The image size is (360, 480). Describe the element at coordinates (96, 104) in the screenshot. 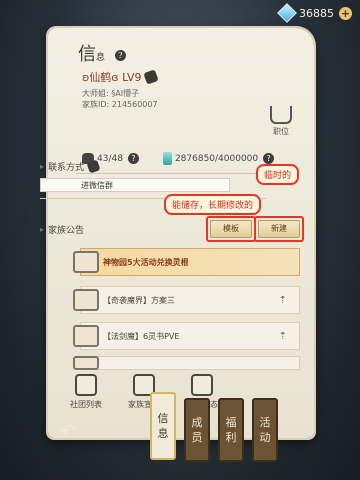

I see `family-id-label: 家族ID:` at that location.